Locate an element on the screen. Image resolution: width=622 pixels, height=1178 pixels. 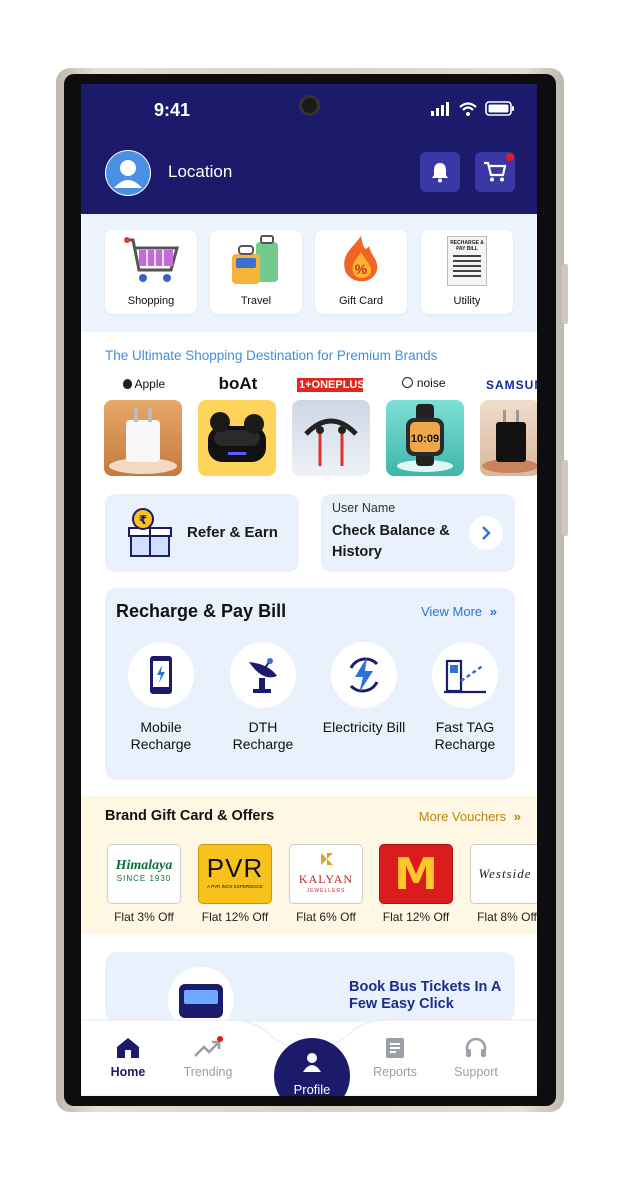
gift-card-himalaya: Himalaya SINCE 1930 is located at coordinates (144, 874).